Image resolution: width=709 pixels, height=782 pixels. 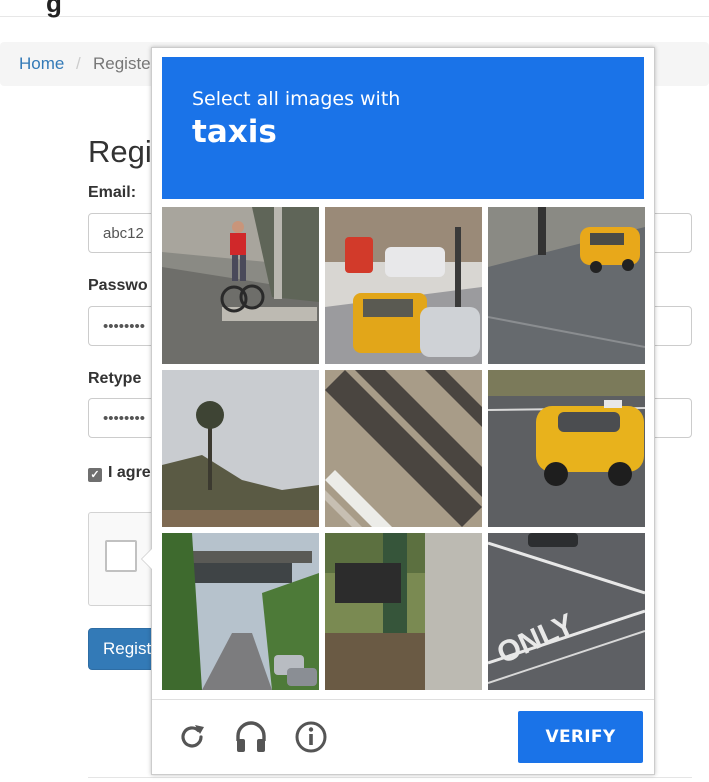 I want to click on tile-image-traffic-light, so click(x=403, y=611).